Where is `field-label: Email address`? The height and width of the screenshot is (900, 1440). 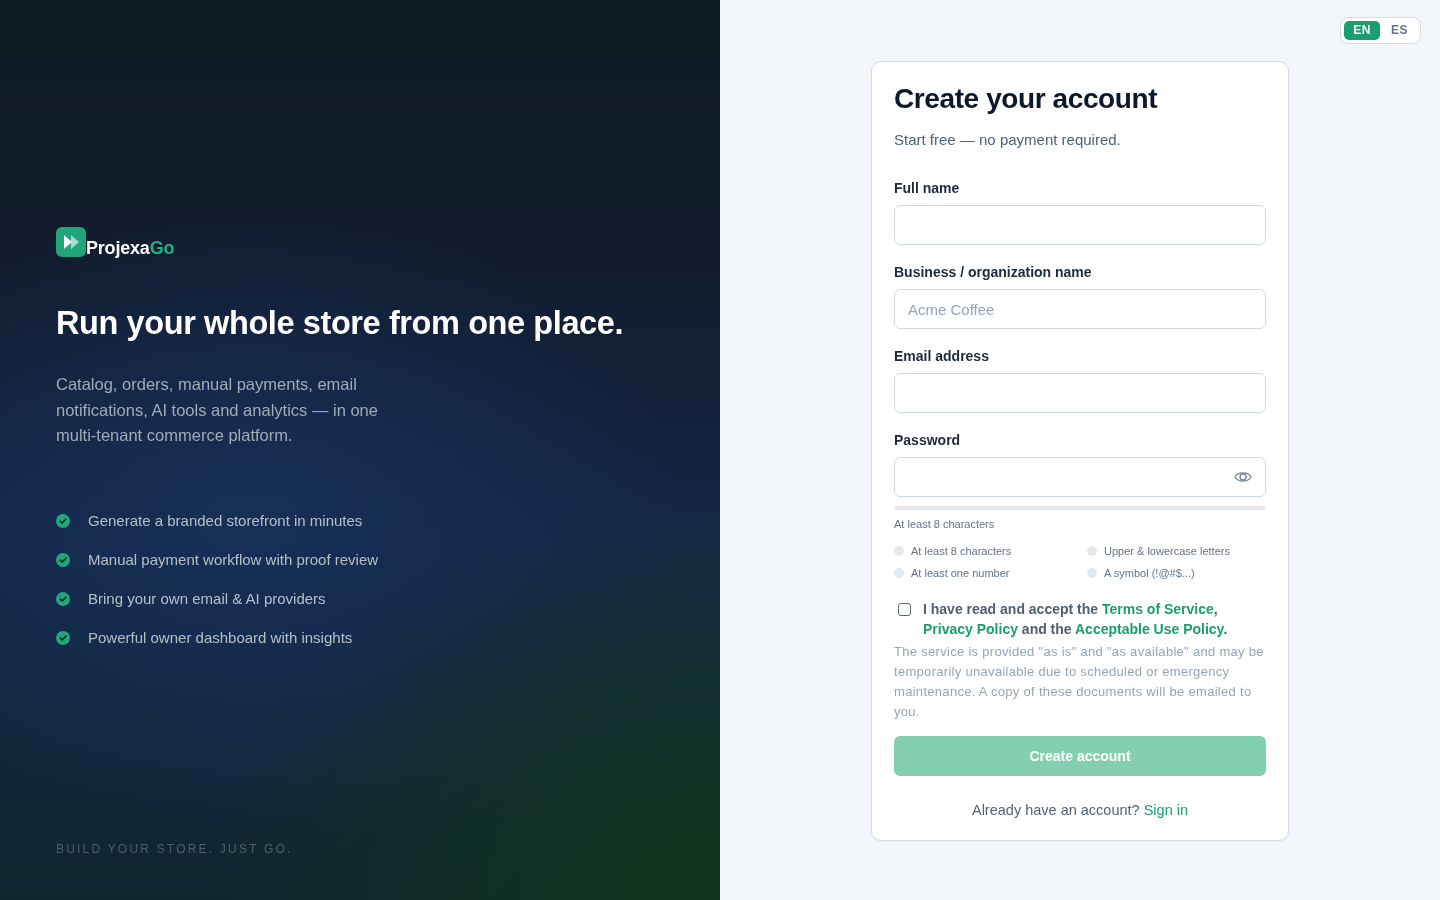 field-label: Email address is located at coordinates (942, 356).